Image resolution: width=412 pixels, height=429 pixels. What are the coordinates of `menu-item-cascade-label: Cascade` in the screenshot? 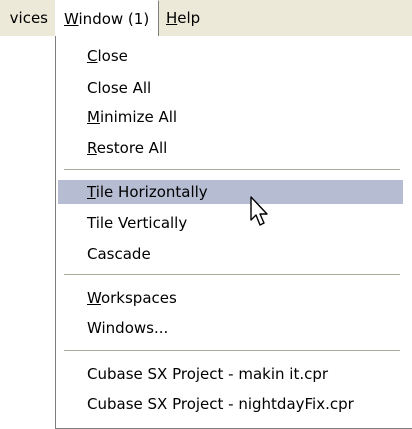 It's located at (119, 254).